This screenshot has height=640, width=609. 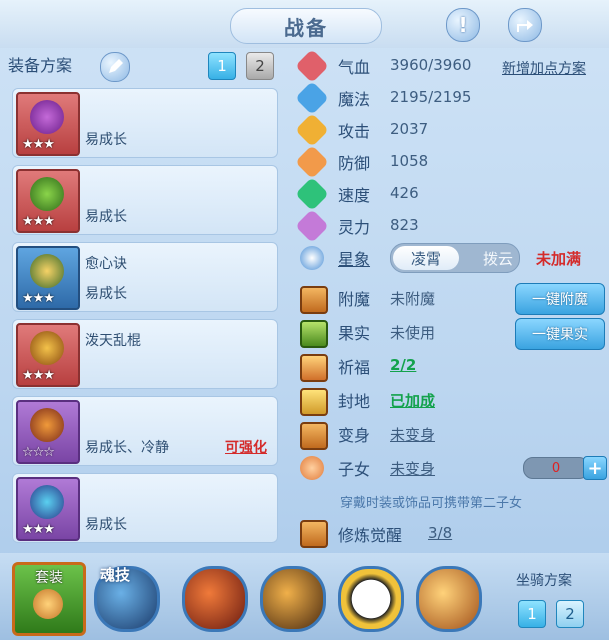 What do you see at coordinates (106, 264) in the screenshot?
I see `equip-name: 愈心诀` at bounding box center [106, 264].